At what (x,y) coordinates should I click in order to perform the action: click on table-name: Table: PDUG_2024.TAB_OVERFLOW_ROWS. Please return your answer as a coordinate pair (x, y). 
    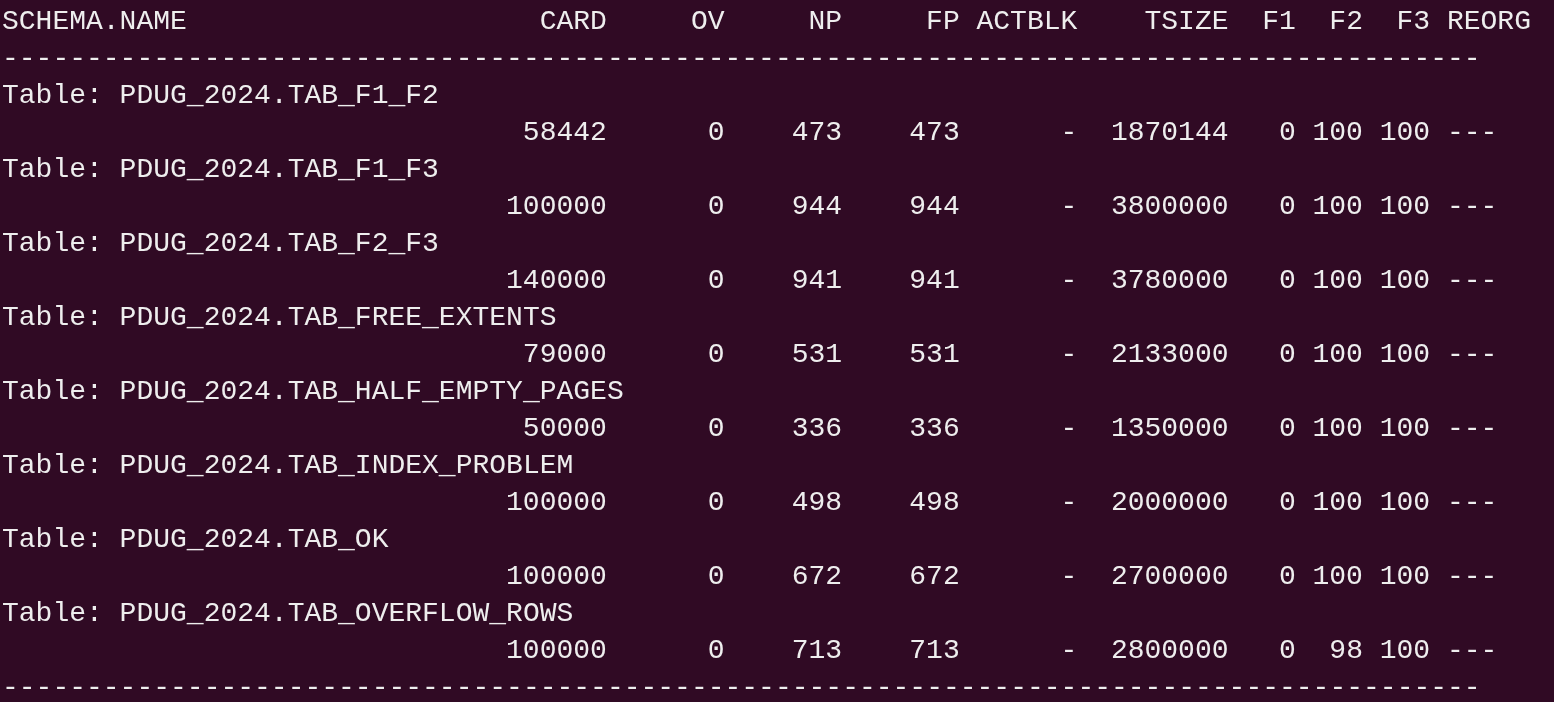
    Looking at the image, I should click on (288, 613).